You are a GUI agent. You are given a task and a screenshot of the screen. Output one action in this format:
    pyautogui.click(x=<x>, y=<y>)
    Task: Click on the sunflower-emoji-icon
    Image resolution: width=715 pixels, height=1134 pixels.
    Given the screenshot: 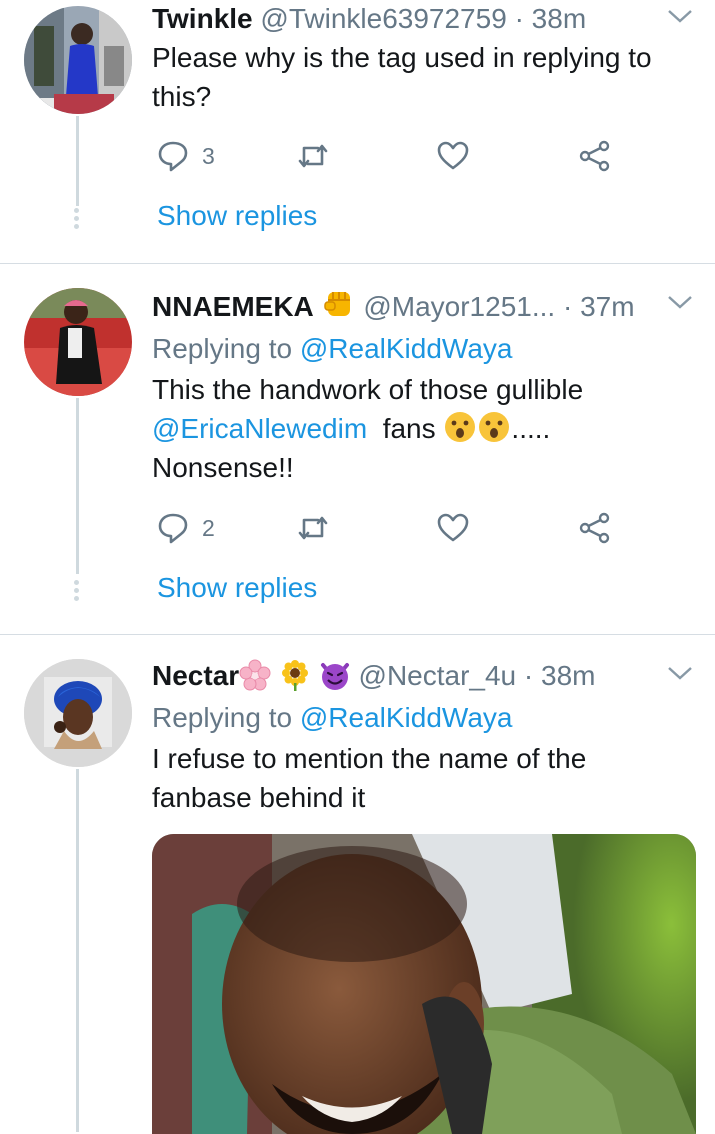 What is the action you would take?
    pyautogui.click(x=294, y=675)
    